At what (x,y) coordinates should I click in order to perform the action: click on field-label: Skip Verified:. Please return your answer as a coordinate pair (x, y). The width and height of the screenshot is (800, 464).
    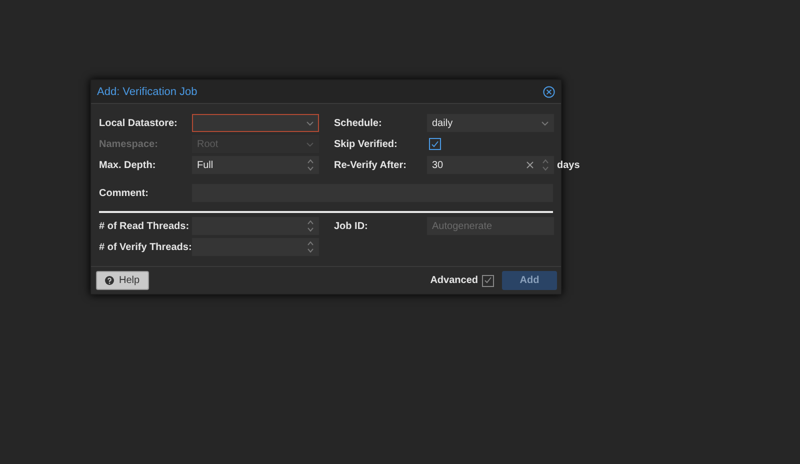
    Looking at the image, I should click on (366, 144).